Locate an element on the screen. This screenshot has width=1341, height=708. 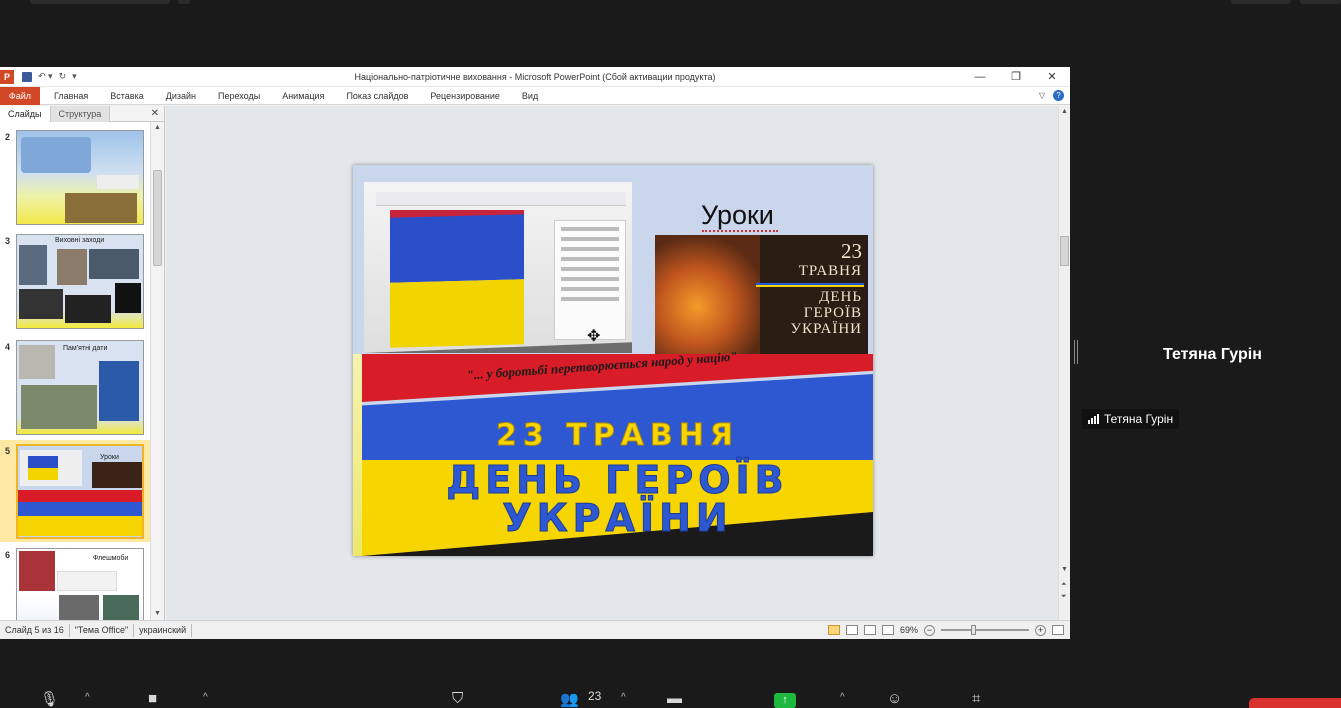
thumbnail-title: Уроки is located at coordinates (109, 457).